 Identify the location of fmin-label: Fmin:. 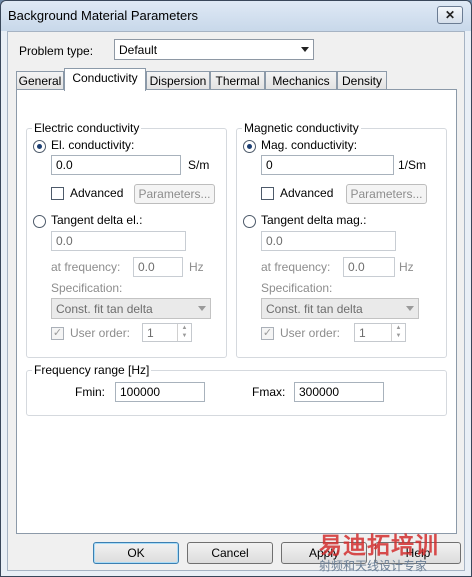
(90, 392).